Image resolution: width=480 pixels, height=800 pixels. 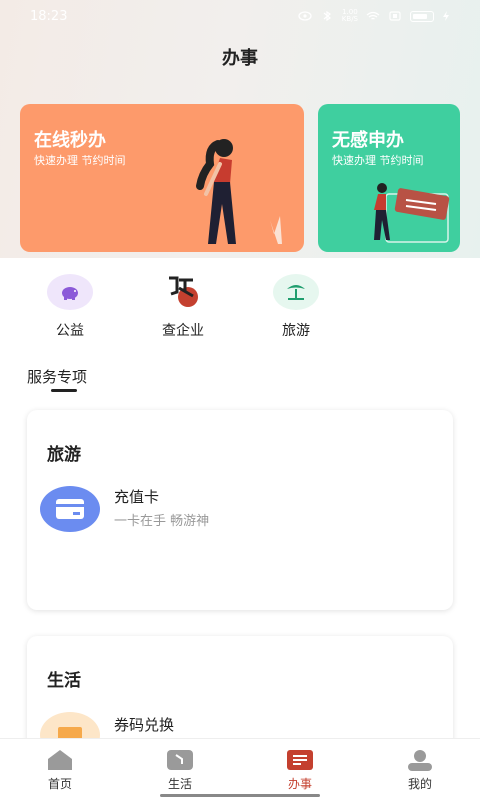 I want to click on woman-illustration-icon, so click(x=239, y=191).